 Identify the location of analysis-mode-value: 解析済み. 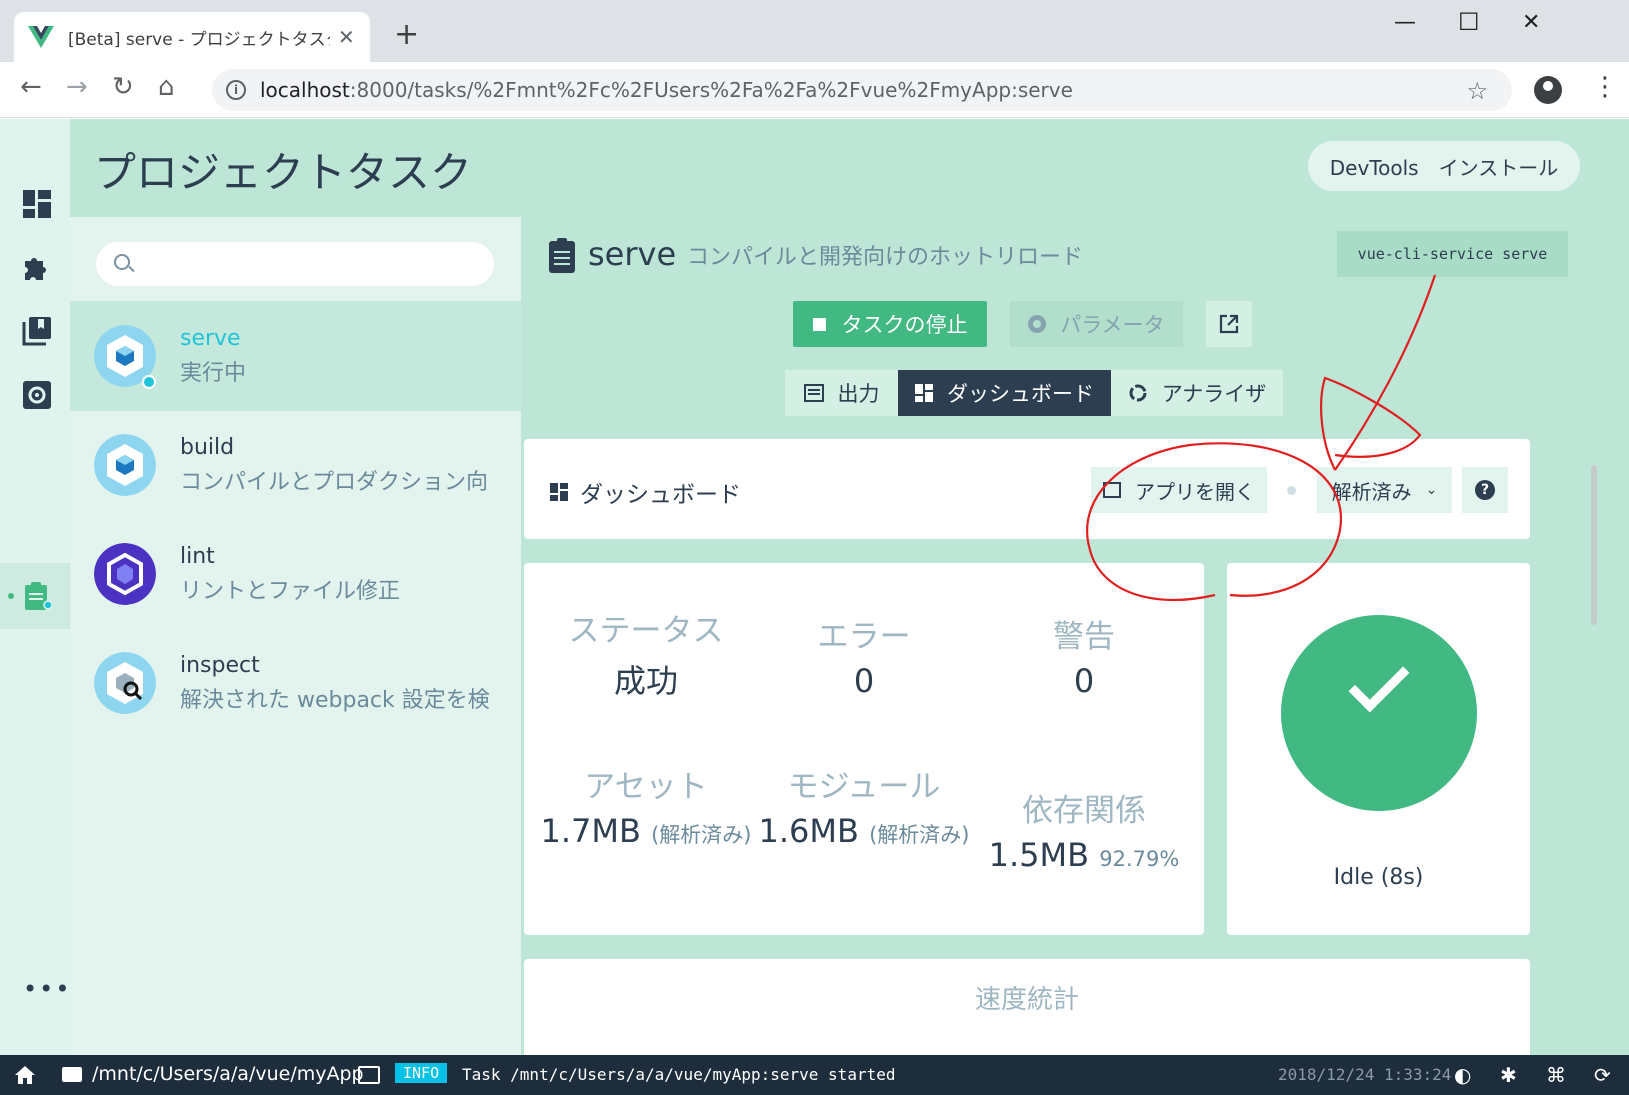
(1371, 491).